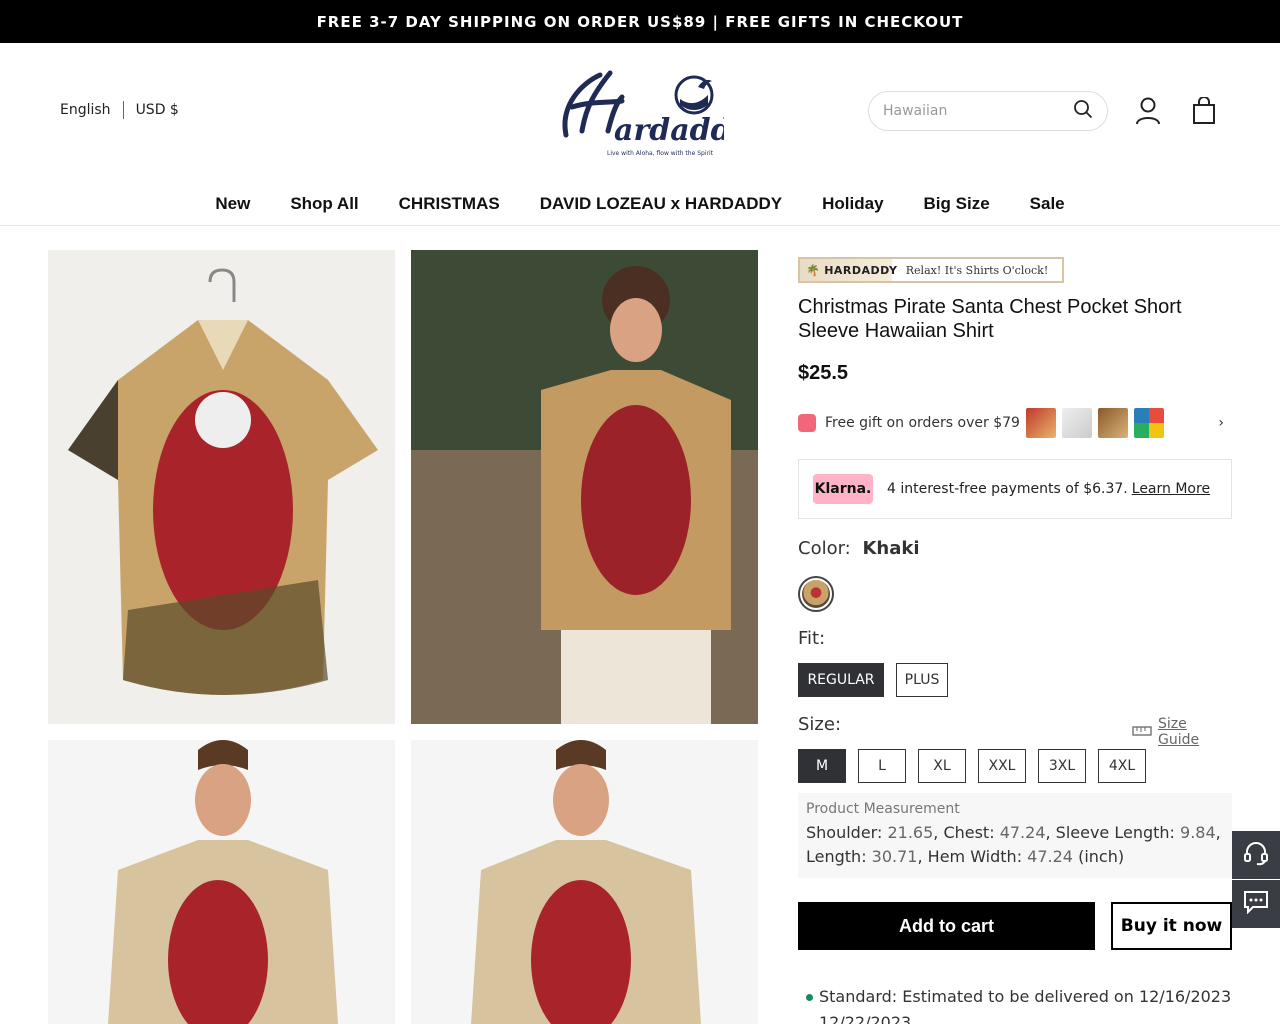 This screenshot has width=1280, height=1024. What do you see at coordinates (891, 548) in the screenshot?
I see `color-value: Khaki` at bounding box center [891, 548].